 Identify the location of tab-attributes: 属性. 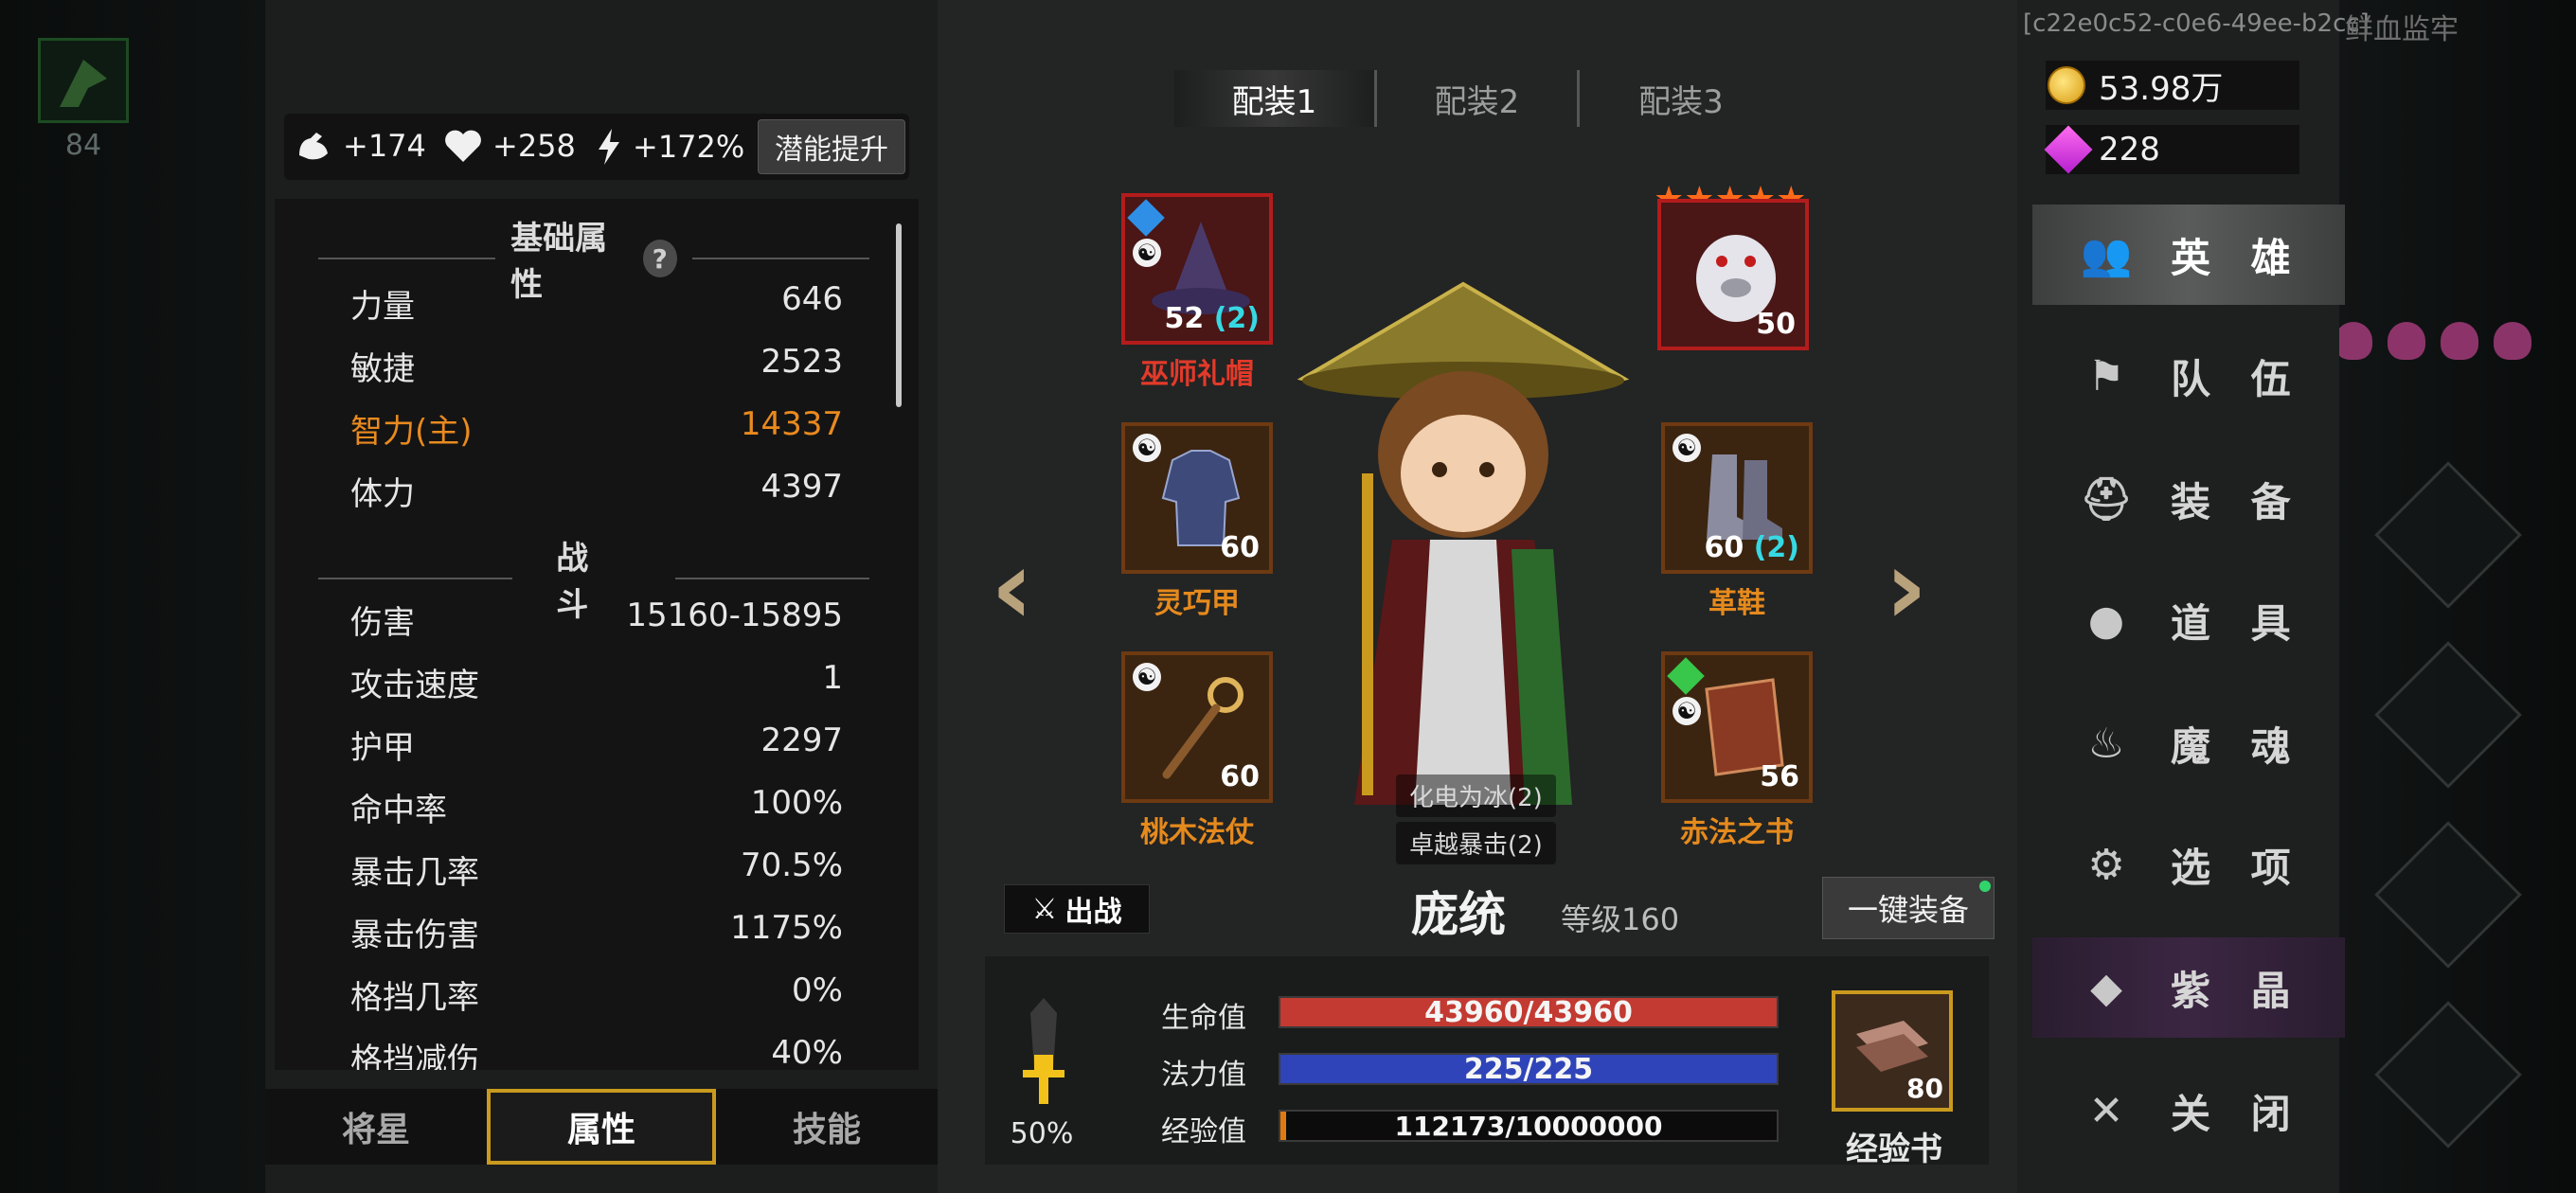
(601, 1127).